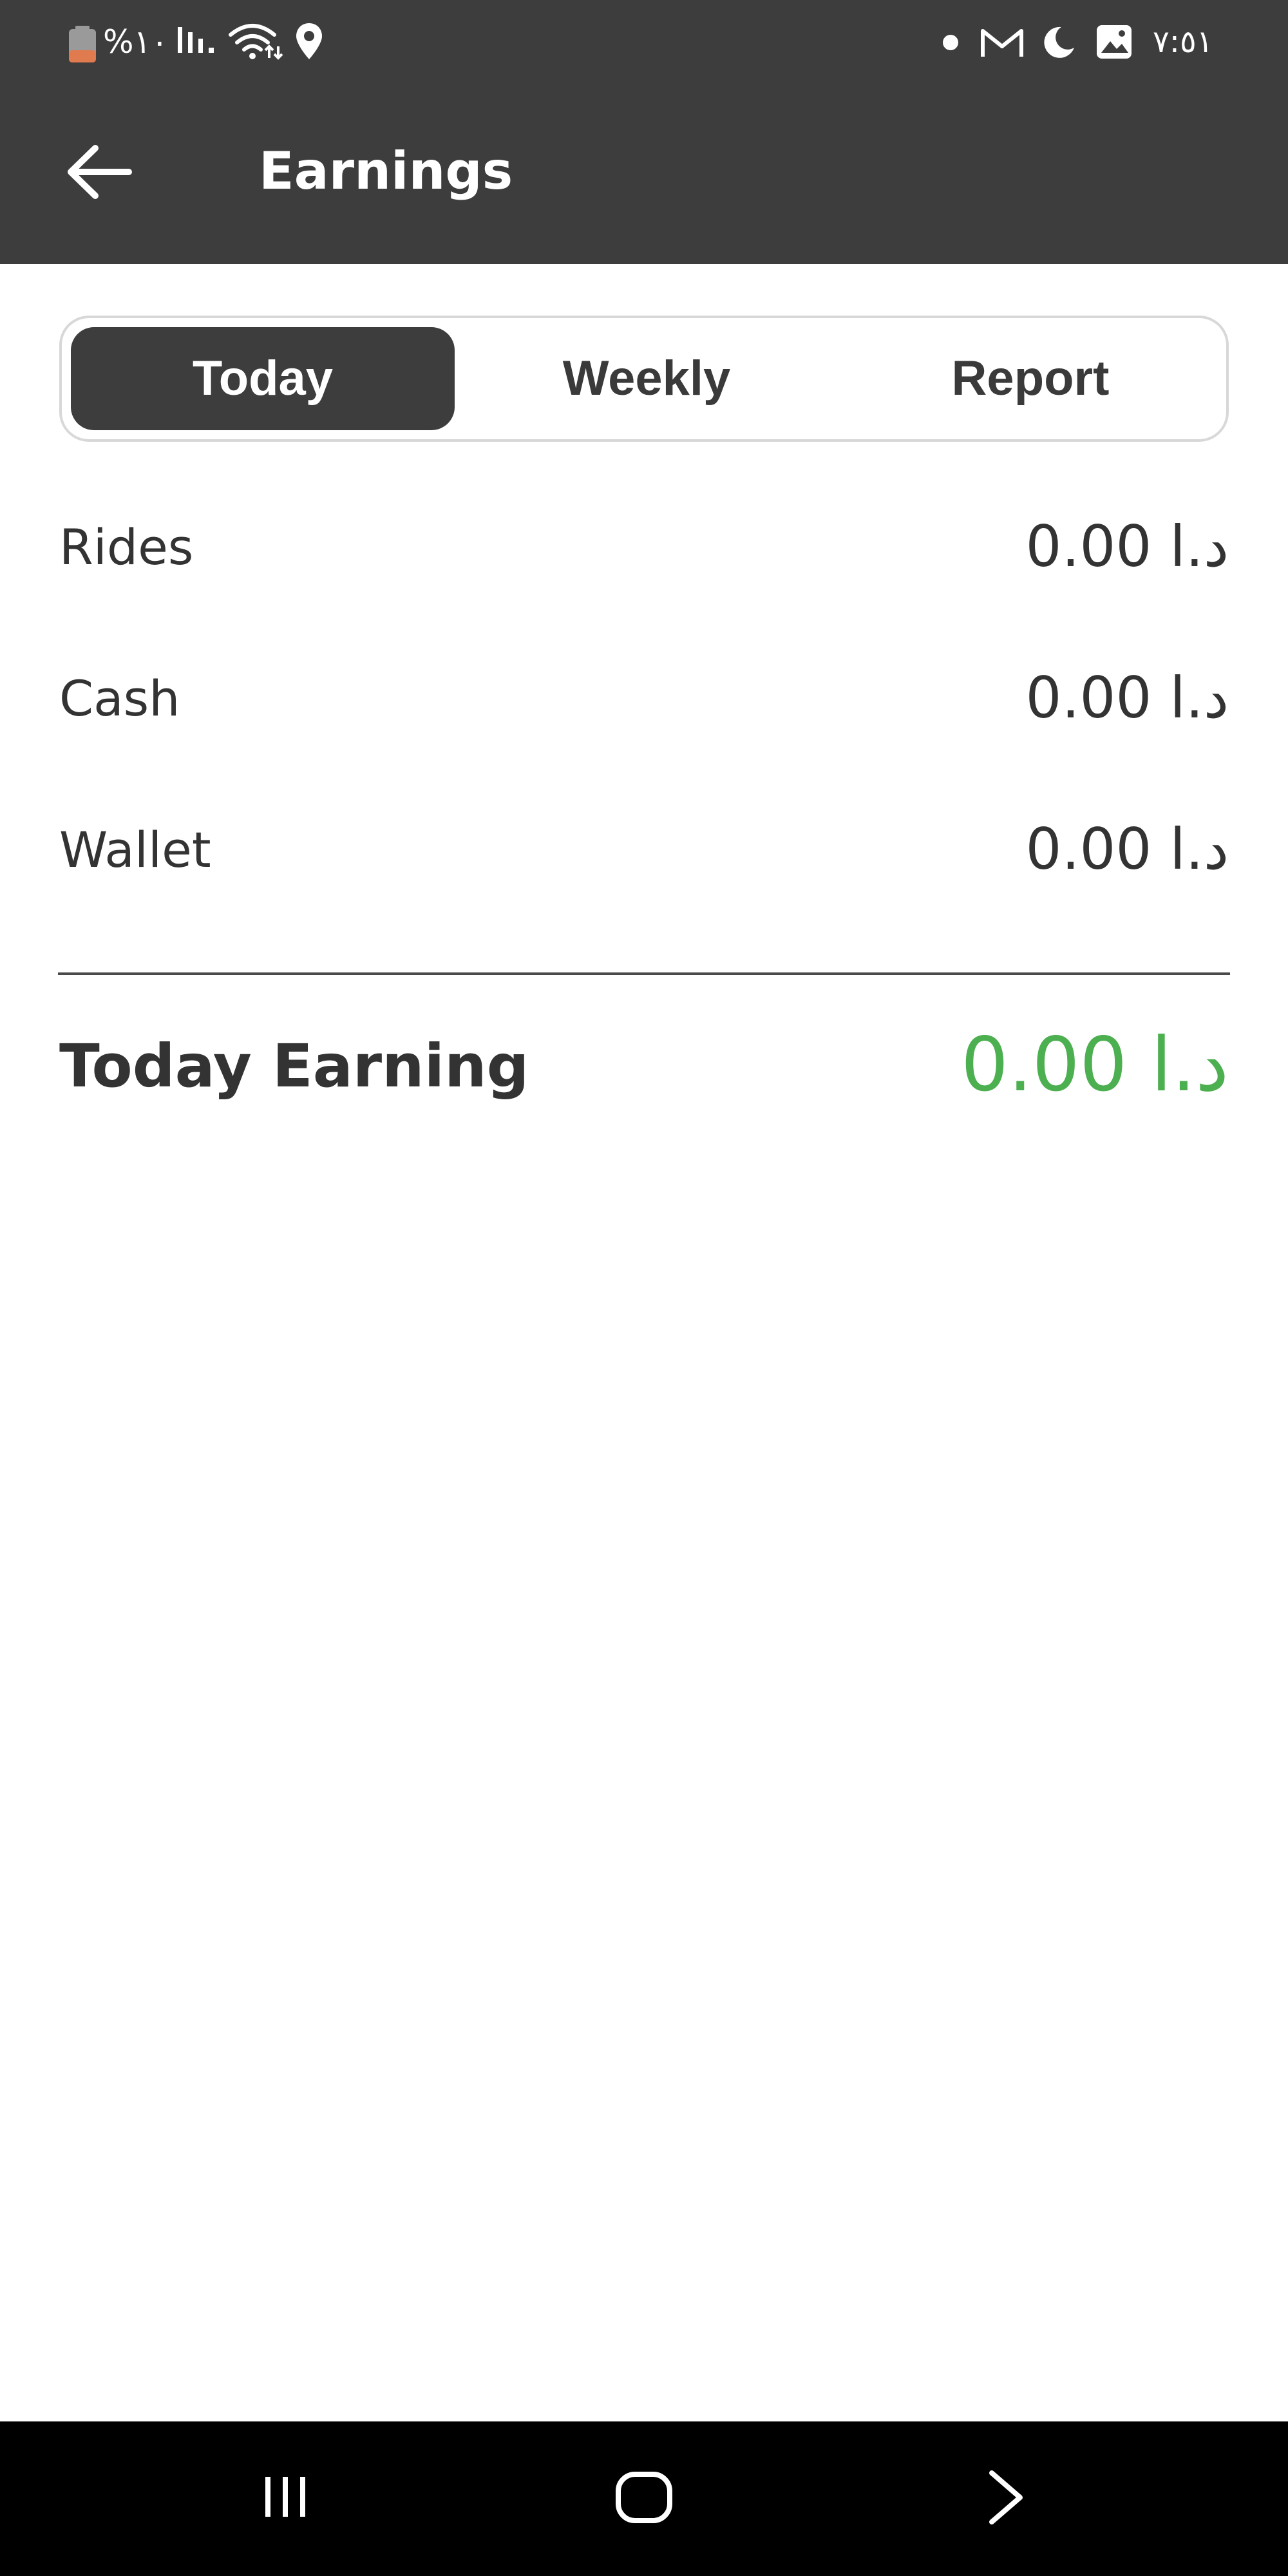 Image resolution: width=1288 pixels, height=2576 pixels. What do you see at coordinates (1059, 42) in the screenshot?
I see `do-not-disturb-moon-icon` at bounding box center [1059, 42].